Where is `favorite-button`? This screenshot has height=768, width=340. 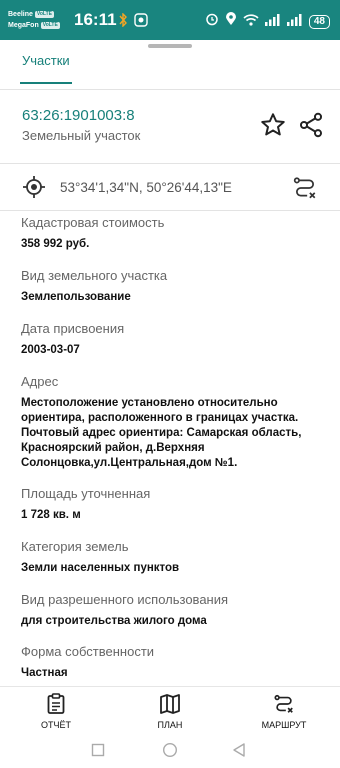 favorite-button is located at coordinates (273, 125).